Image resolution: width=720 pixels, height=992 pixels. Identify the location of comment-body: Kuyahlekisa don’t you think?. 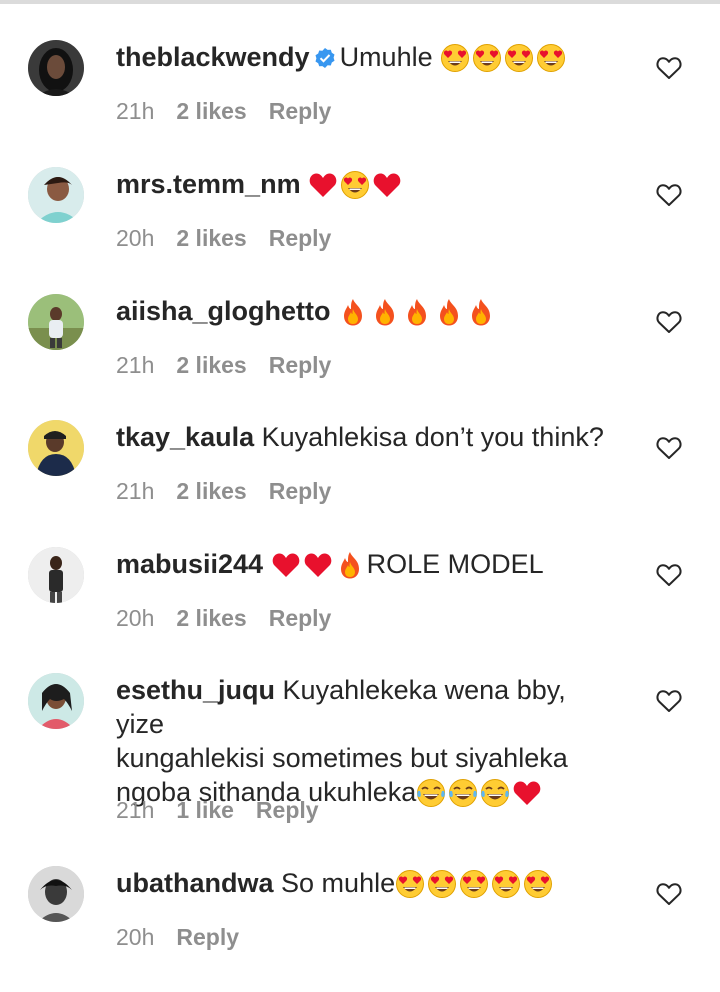
(432, 437).